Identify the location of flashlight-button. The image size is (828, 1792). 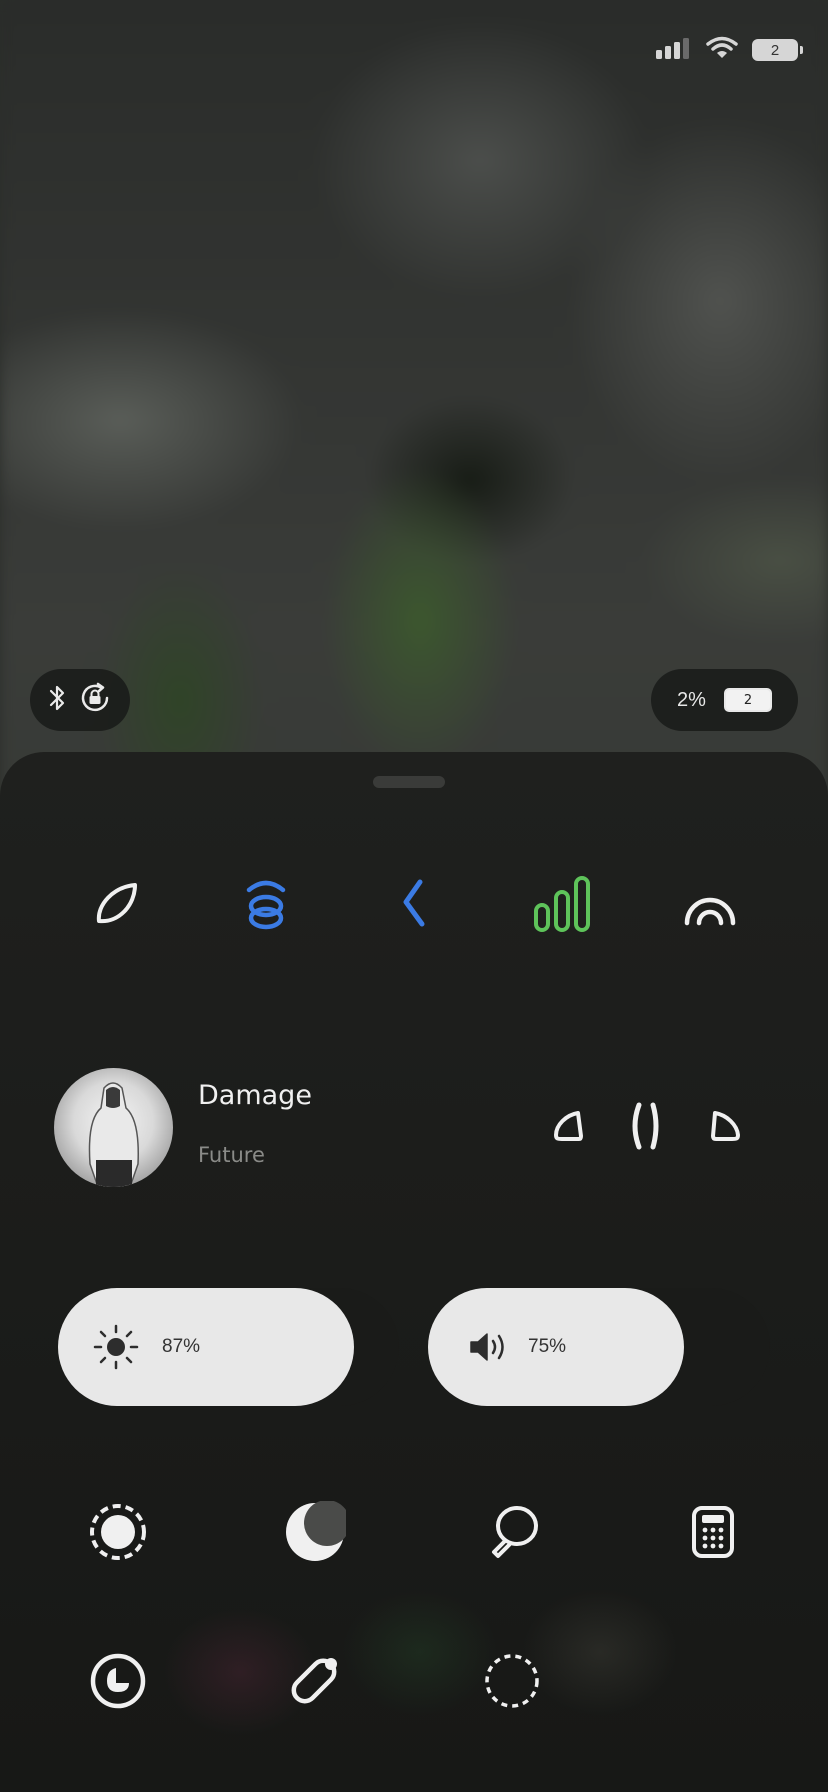
(512, 1534).